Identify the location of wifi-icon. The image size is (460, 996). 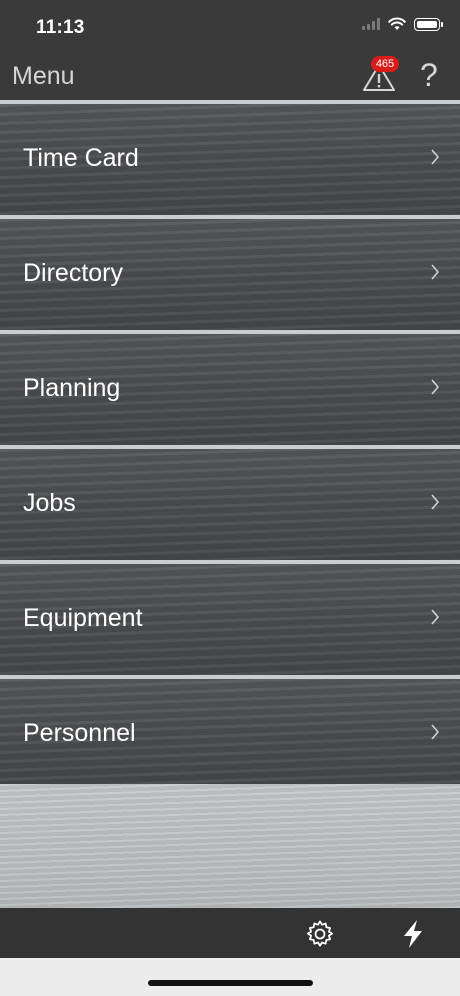
(397, 23).